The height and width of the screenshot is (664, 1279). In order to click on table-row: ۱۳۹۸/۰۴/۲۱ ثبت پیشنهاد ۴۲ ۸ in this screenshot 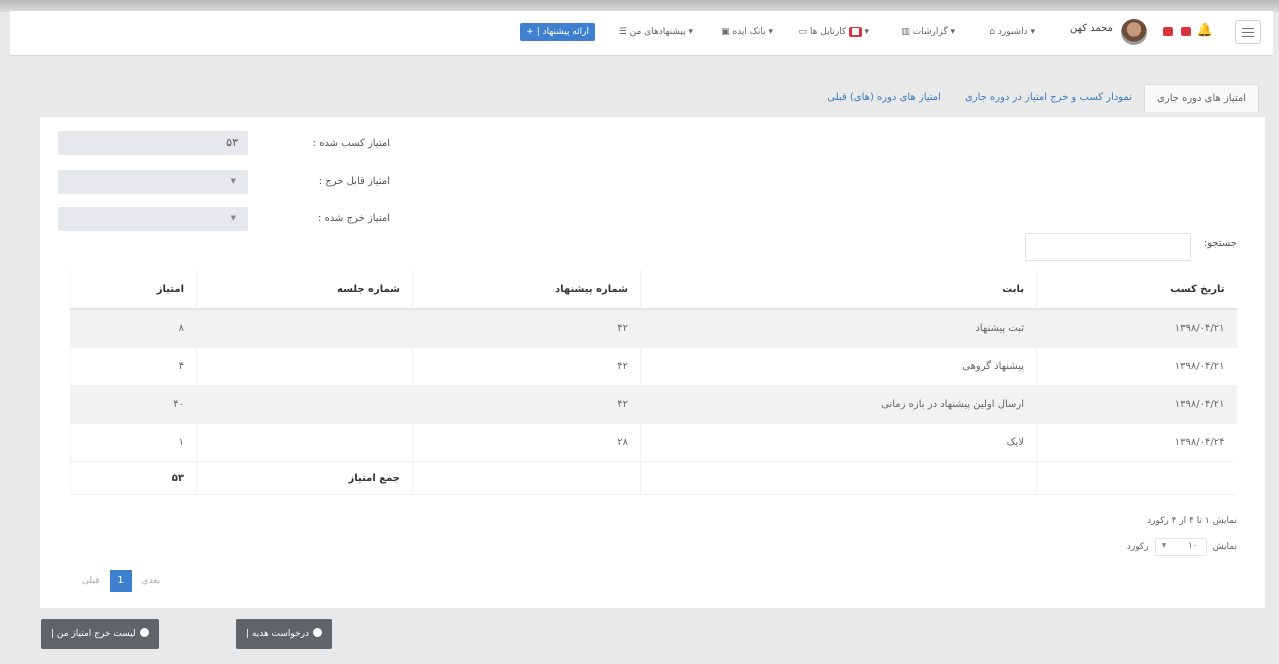, I will do `click(653, 328)`.